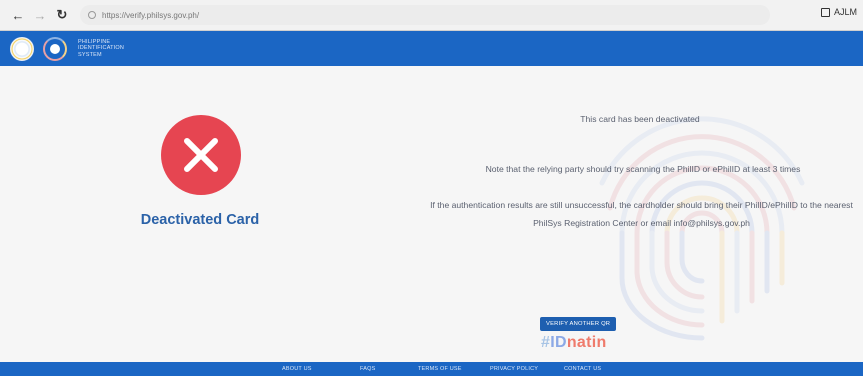  Describe the element at coordinates (367, 369) in the screenshot. I see `footer-link-faqs: FAQS` at that location.